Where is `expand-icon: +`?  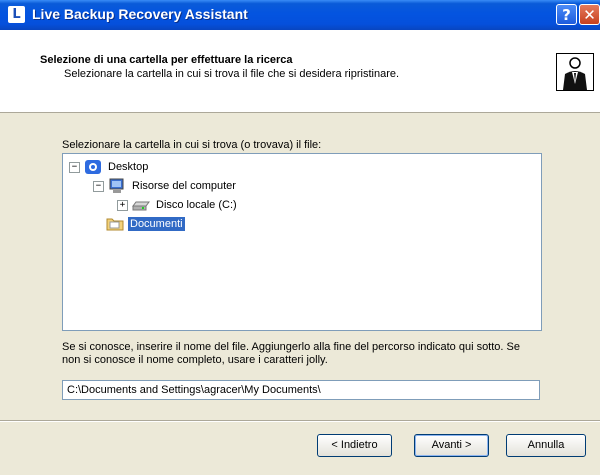 expand-icon: + is located at coordinates (122, 205).